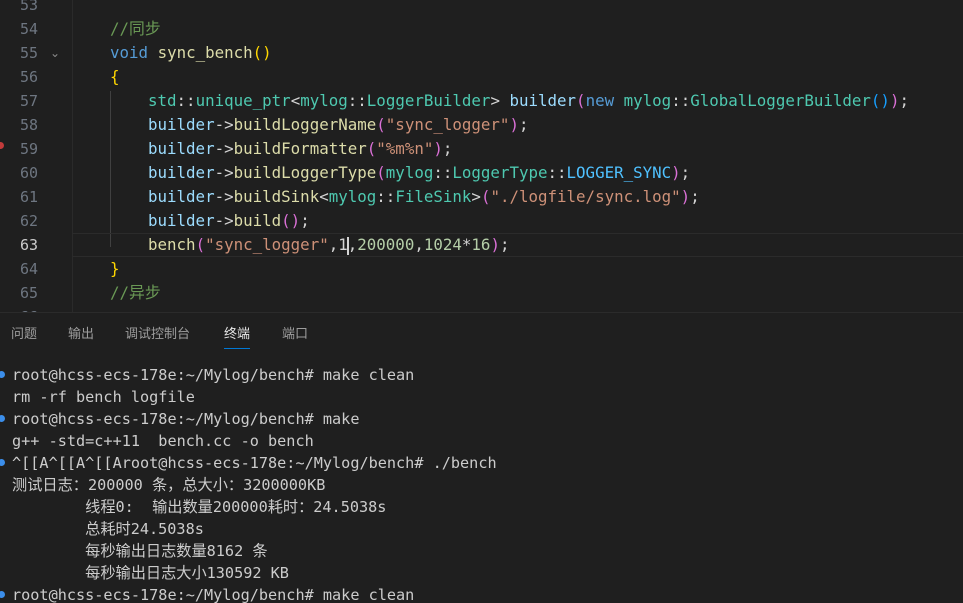 The width and height of the screenshot is (963, 603). I want to click on code-token: 1024, so click(442, 244).